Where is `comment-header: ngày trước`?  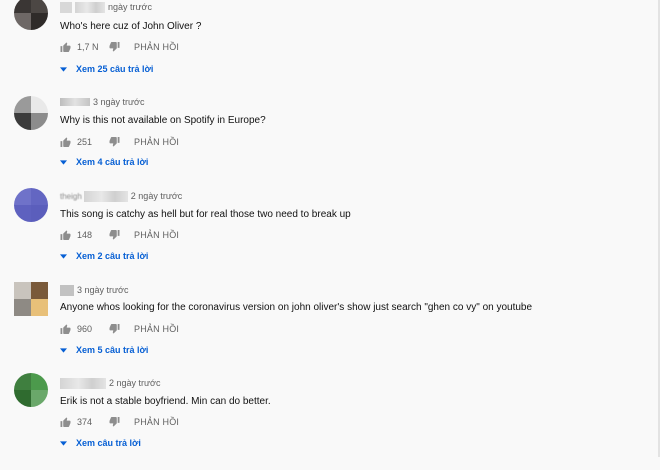
comment-header: ngày trước is located at coordinates (106, 7).